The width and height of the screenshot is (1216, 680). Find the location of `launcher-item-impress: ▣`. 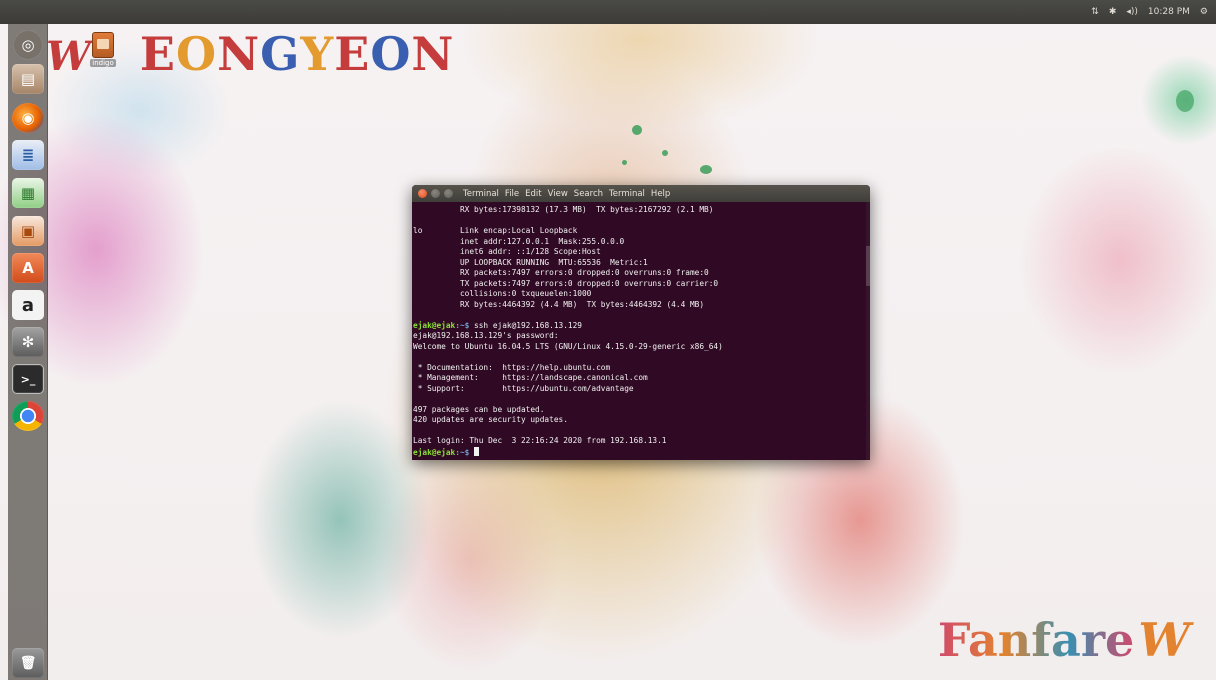

launcher-item-impress: ▣ is located at coordinates (28, 231).